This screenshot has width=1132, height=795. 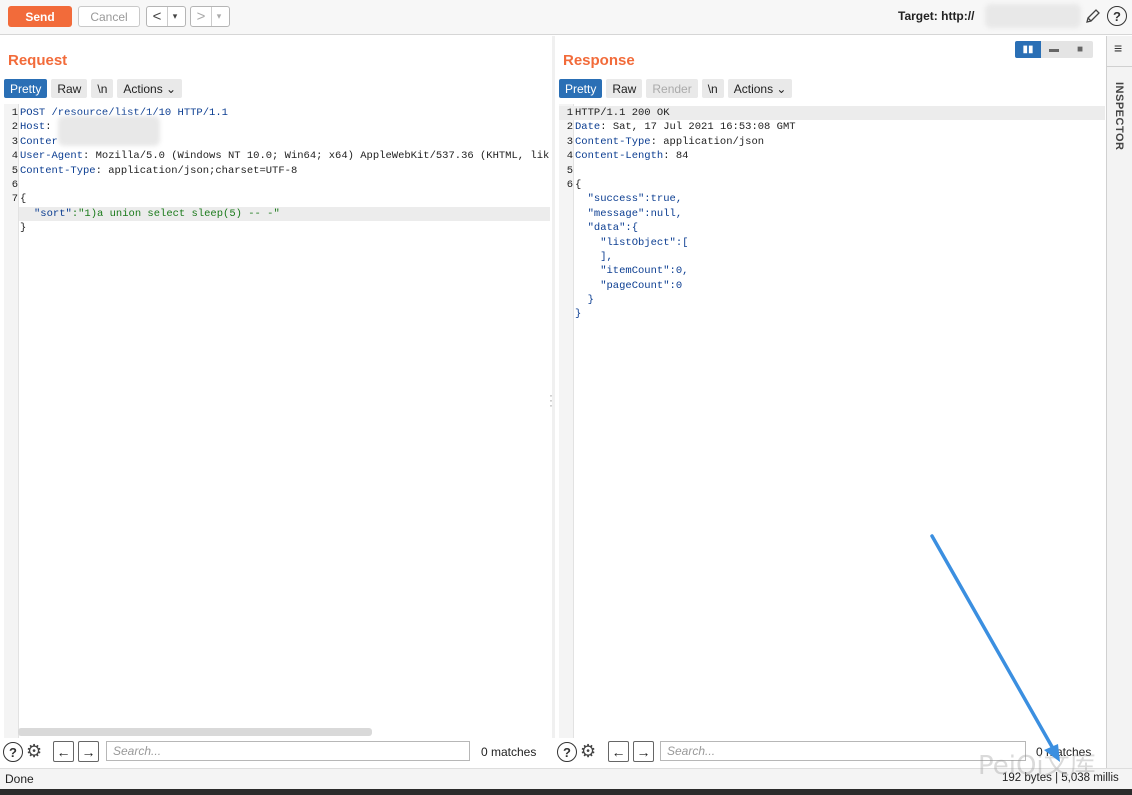 What do you see at coordinates (936, 16) in the screenshot?
I see `target-label: Target: http://` at bounding box center [936, 16].